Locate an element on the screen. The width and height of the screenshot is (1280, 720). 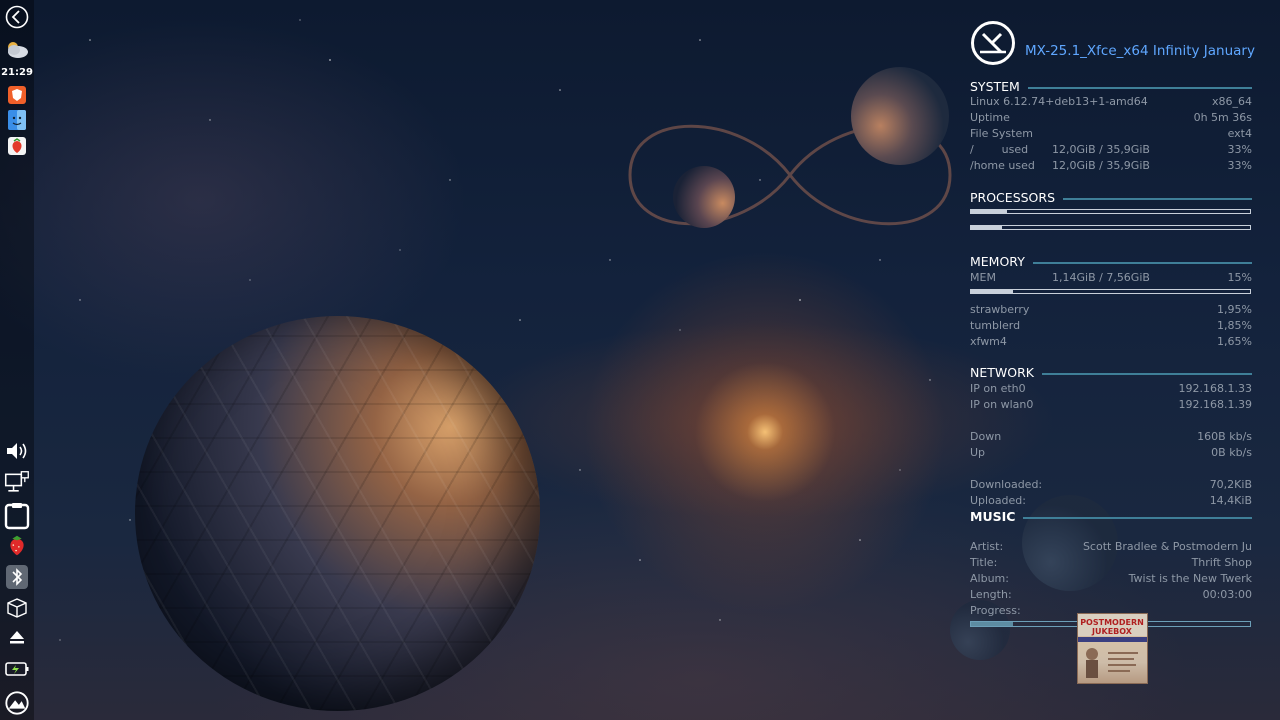
artist-row: Artist: Scott Bradlee & Postmodern Ju is located at coordinates (1111, 546).